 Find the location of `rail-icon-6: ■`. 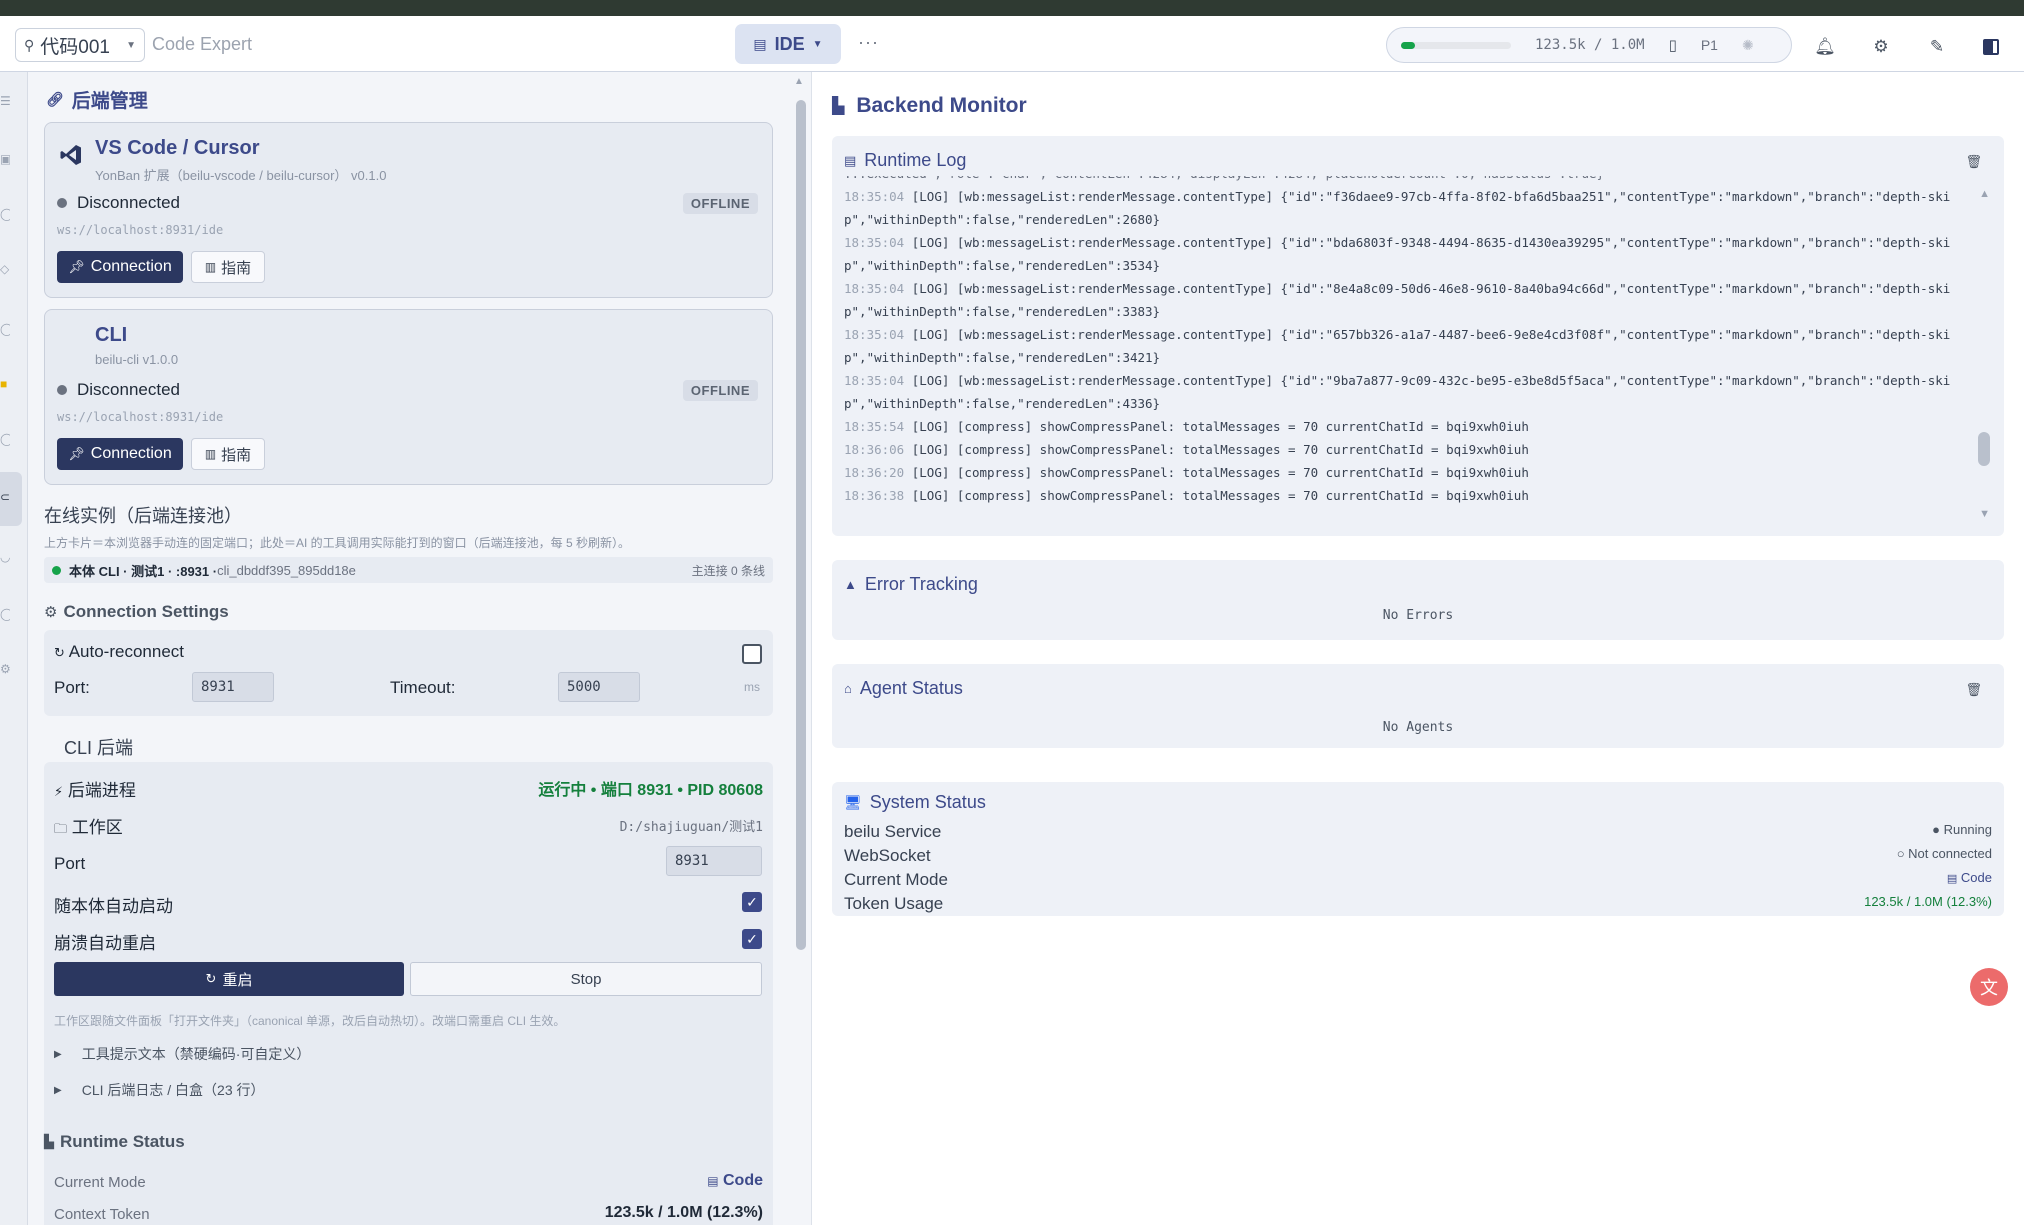

rail-icon-6: ■ is located at coordinates (5, 385).